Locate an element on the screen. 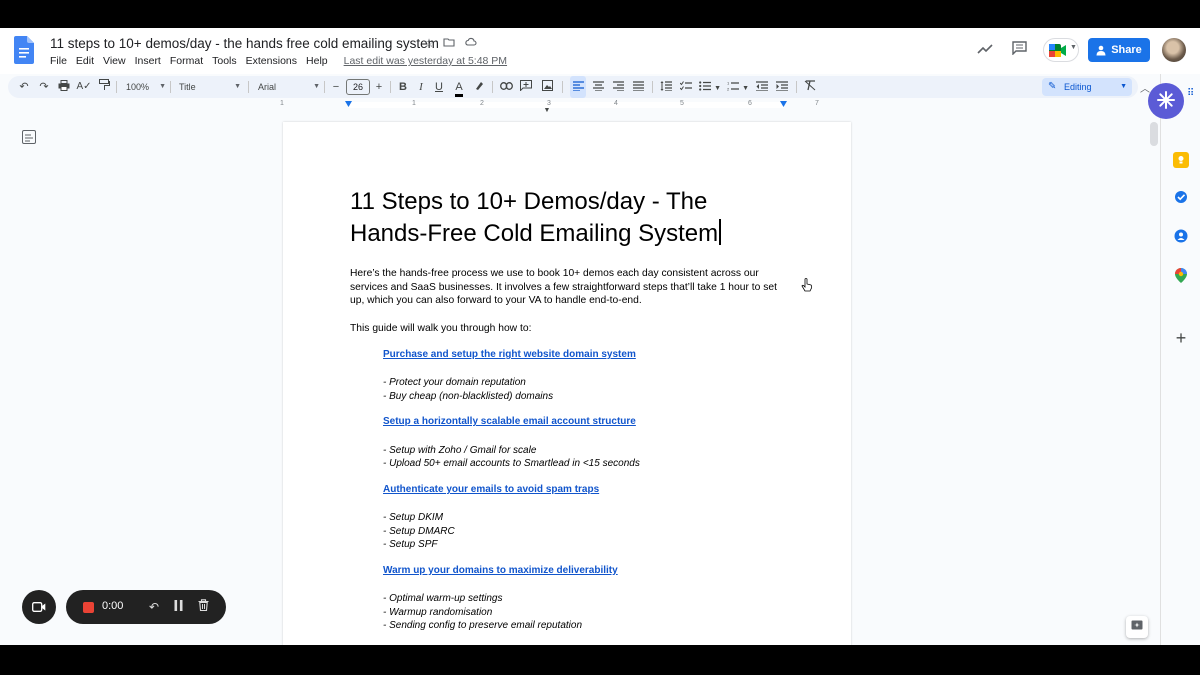 Image resolution: width=1200 pixels, height=675 pixels. highlight-color-icon is located at coordinates (479, 87).